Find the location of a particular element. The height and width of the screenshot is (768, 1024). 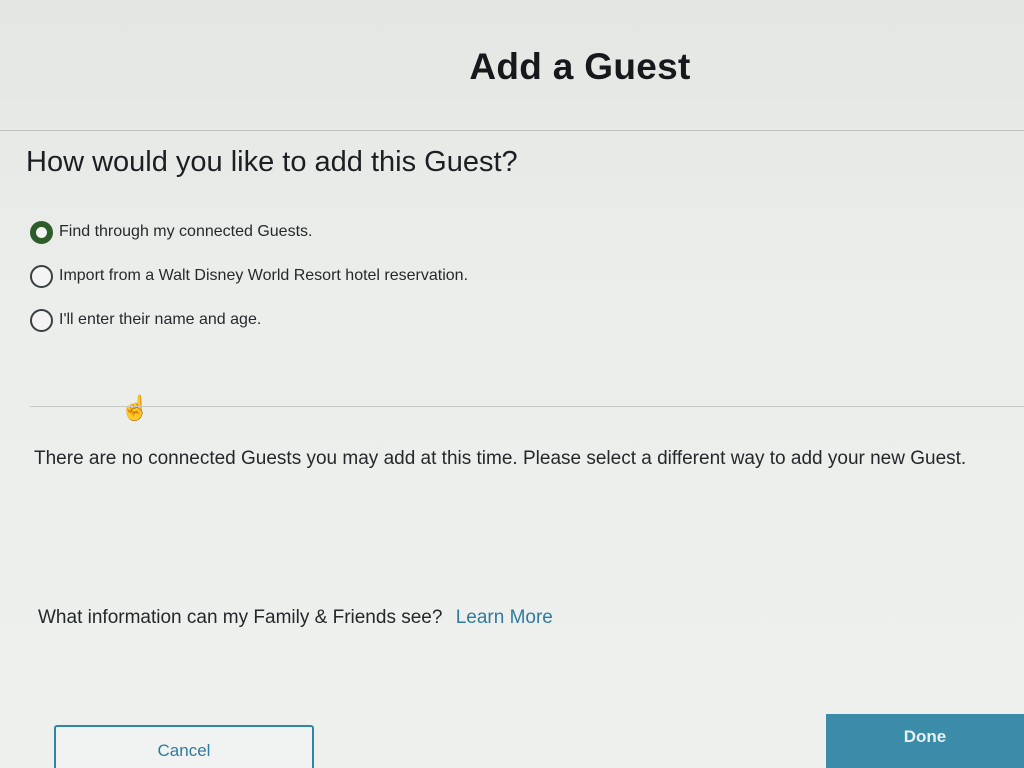

header-divider is located at coordinates (512, 130).